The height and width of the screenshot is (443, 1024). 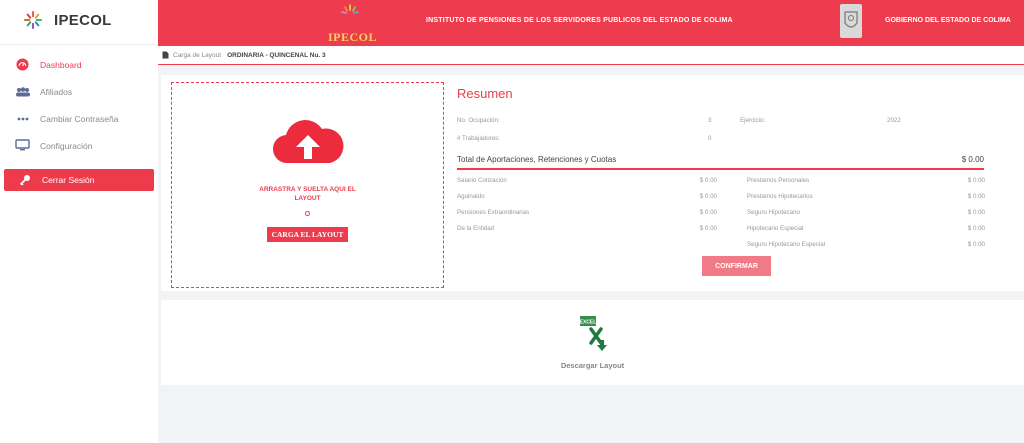 What do you see at coordinates (22, 119) in the screenshot?
I see `password-icon` at bounding box center [22, 119].